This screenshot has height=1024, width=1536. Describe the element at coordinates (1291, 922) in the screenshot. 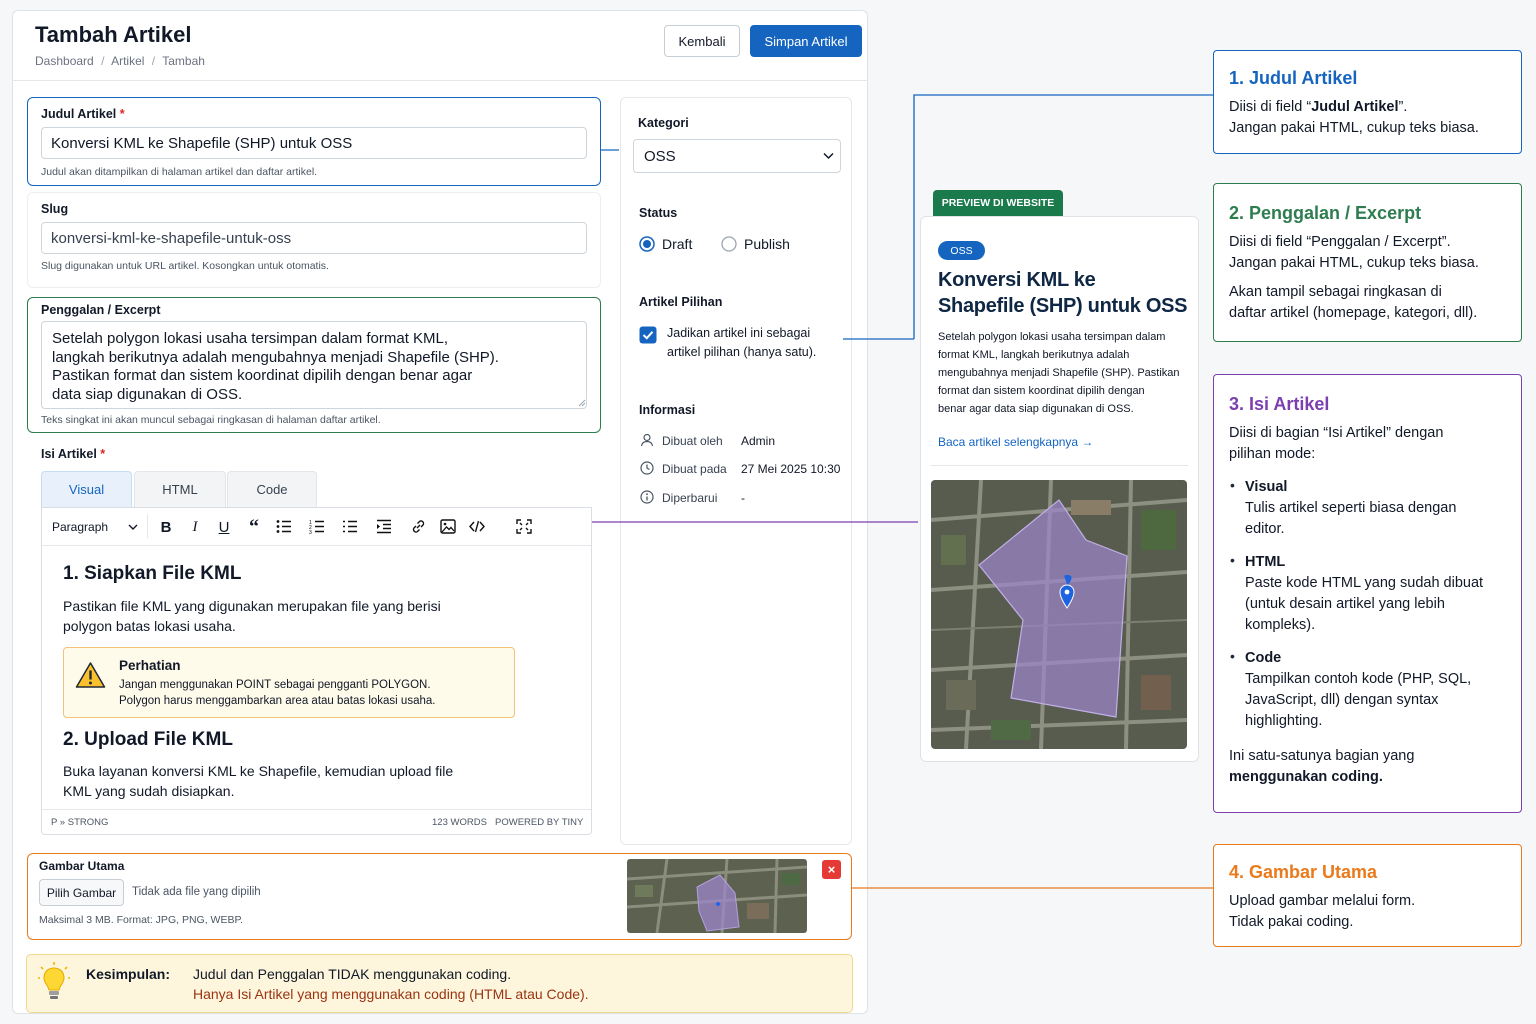

I see `note-line: Tidak pakai coding.` at that location.